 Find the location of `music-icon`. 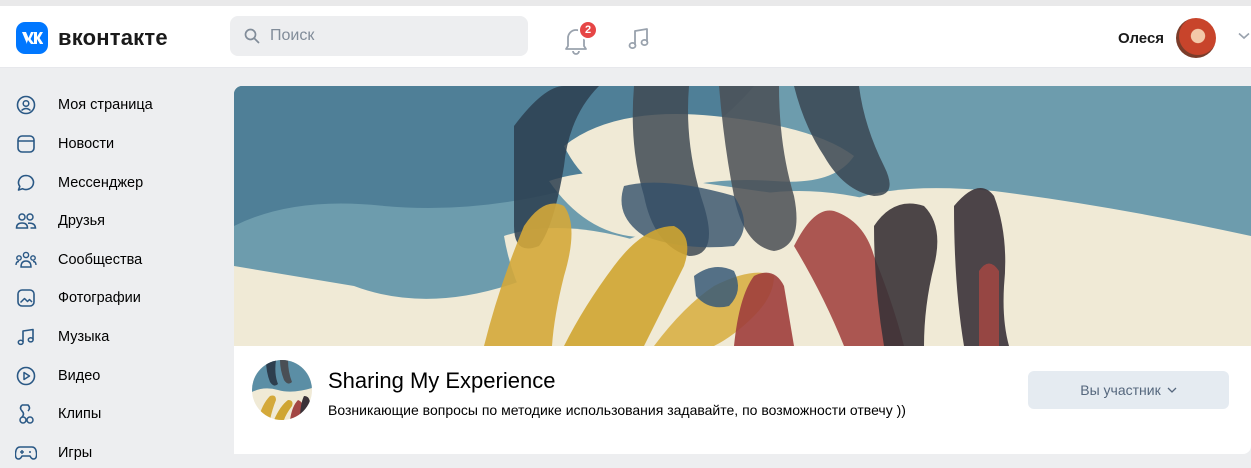

music-icon is located at coordinates (26, 337).